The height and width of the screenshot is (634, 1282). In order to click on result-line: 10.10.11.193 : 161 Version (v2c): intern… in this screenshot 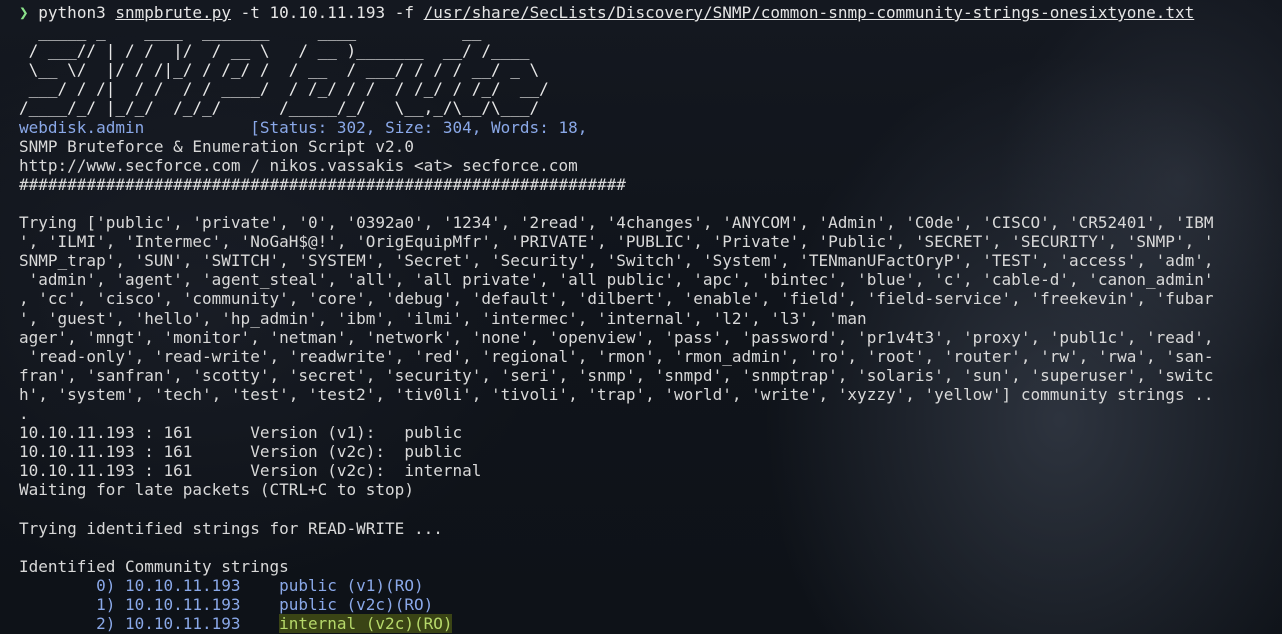, I will do `click(250, 471)`.